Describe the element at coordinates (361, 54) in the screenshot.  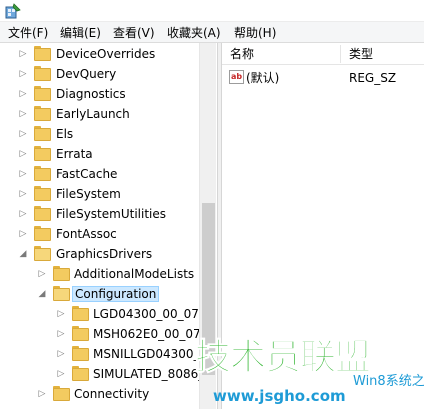
I see `column-header-type: 类型` at that location.